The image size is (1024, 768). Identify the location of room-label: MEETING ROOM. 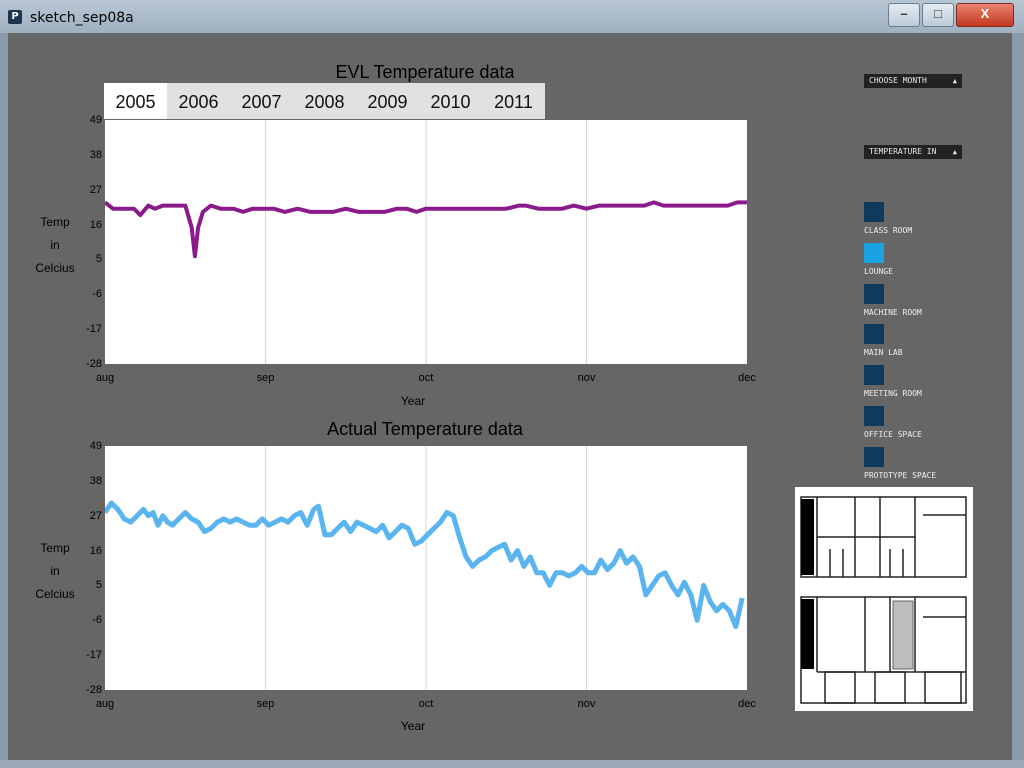
(893, 394).